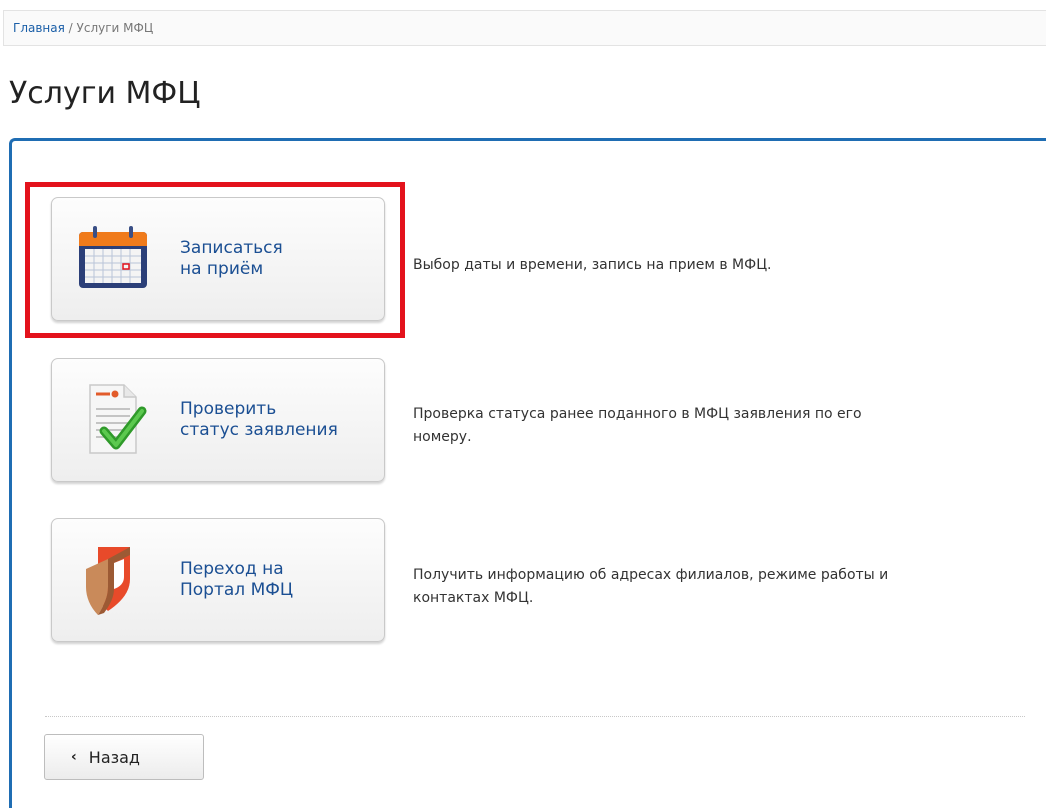  What do you see at coordinates (524, 28) in the screenshot?
I see `breadcrumb: Главная / Услуги МФЦ` at bounding box center [524, 28].